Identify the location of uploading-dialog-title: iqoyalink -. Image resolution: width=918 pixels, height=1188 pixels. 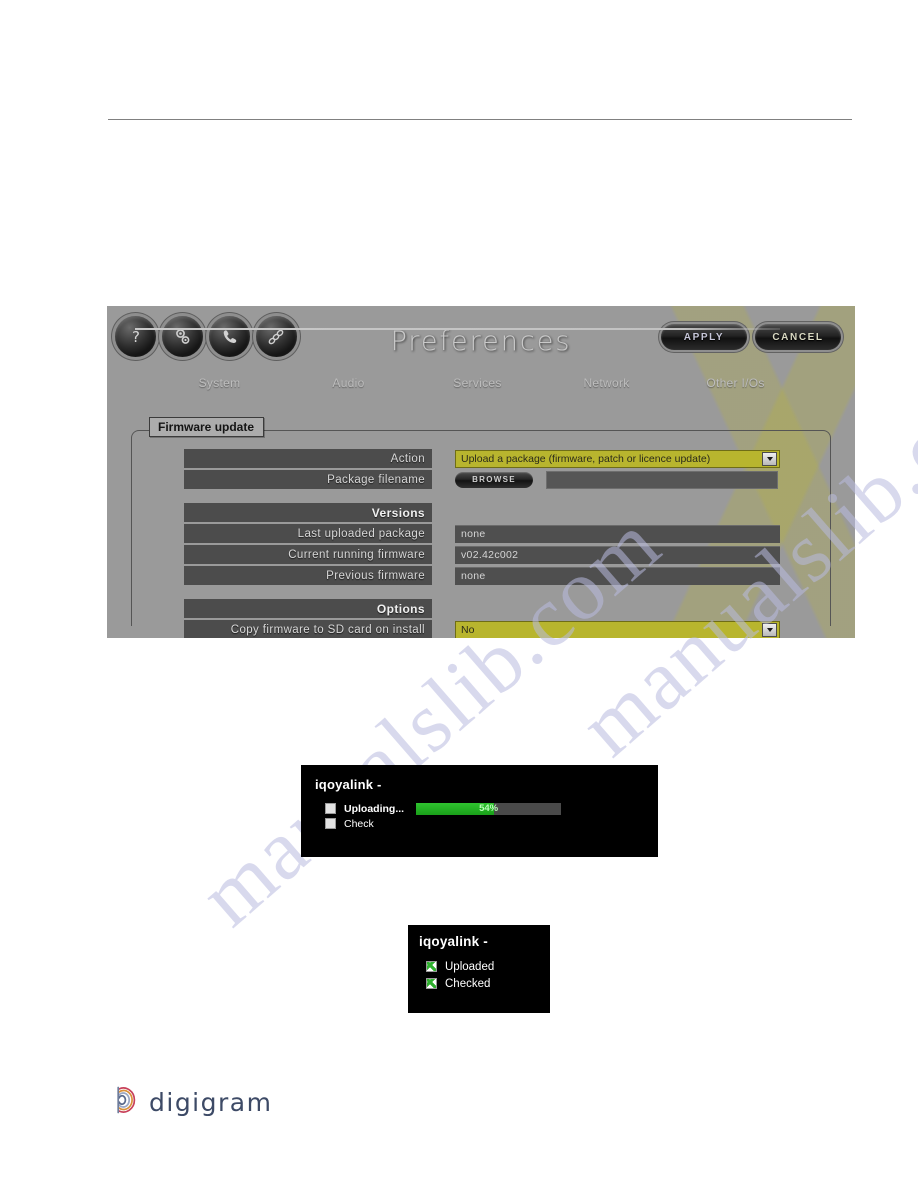
(348, 784).